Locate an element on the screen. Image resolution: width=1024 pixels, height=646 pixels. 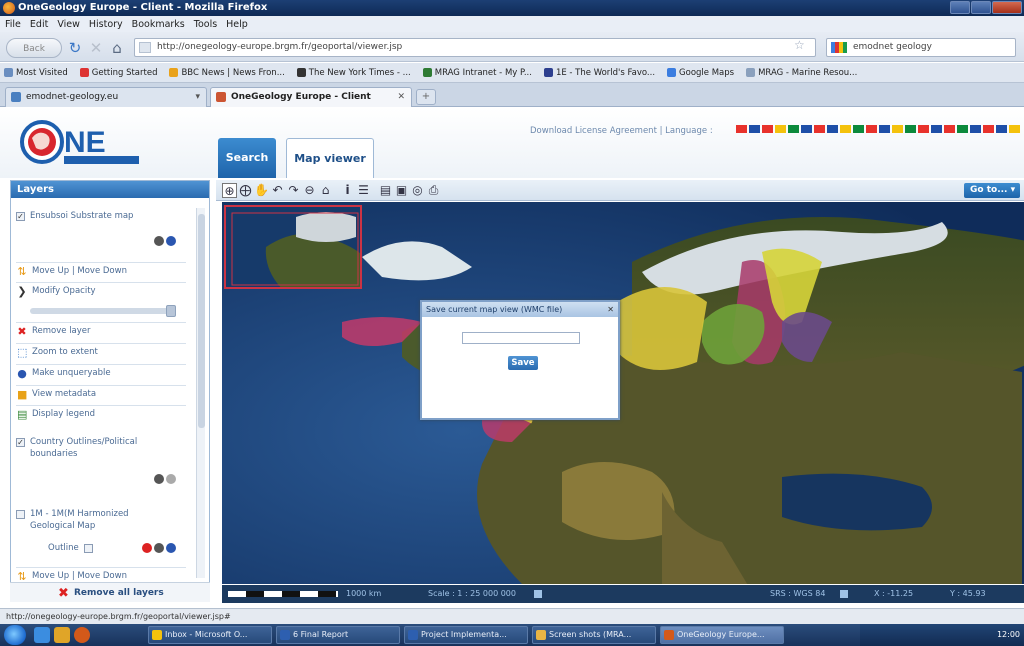
scale-dropdown-icon is located at coordinates (538, 594).